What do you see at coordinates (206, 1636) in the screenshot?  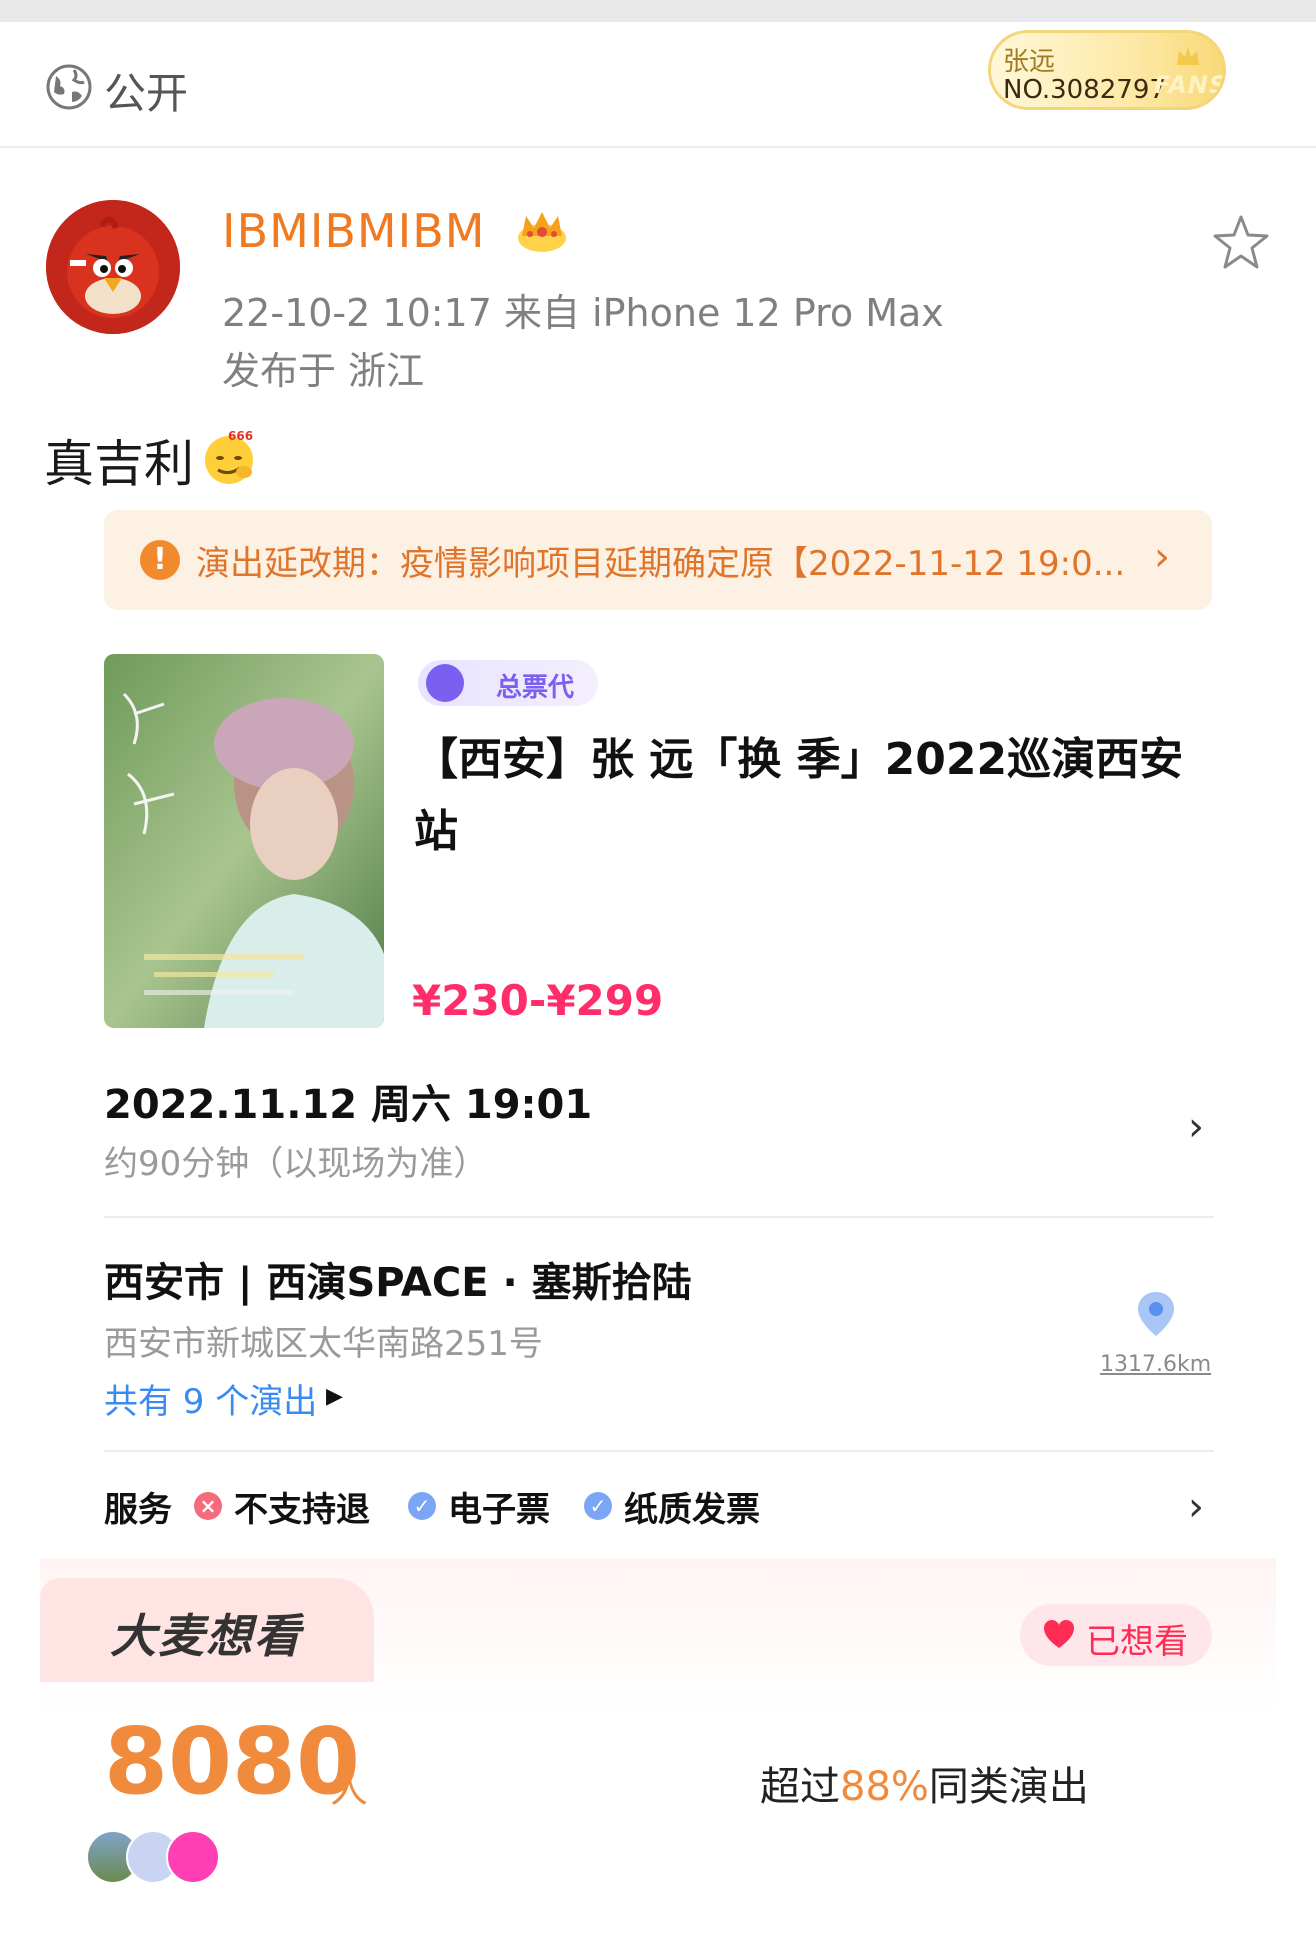 I see `want-title: 大麦想看` at bounding box center [206, 1636].